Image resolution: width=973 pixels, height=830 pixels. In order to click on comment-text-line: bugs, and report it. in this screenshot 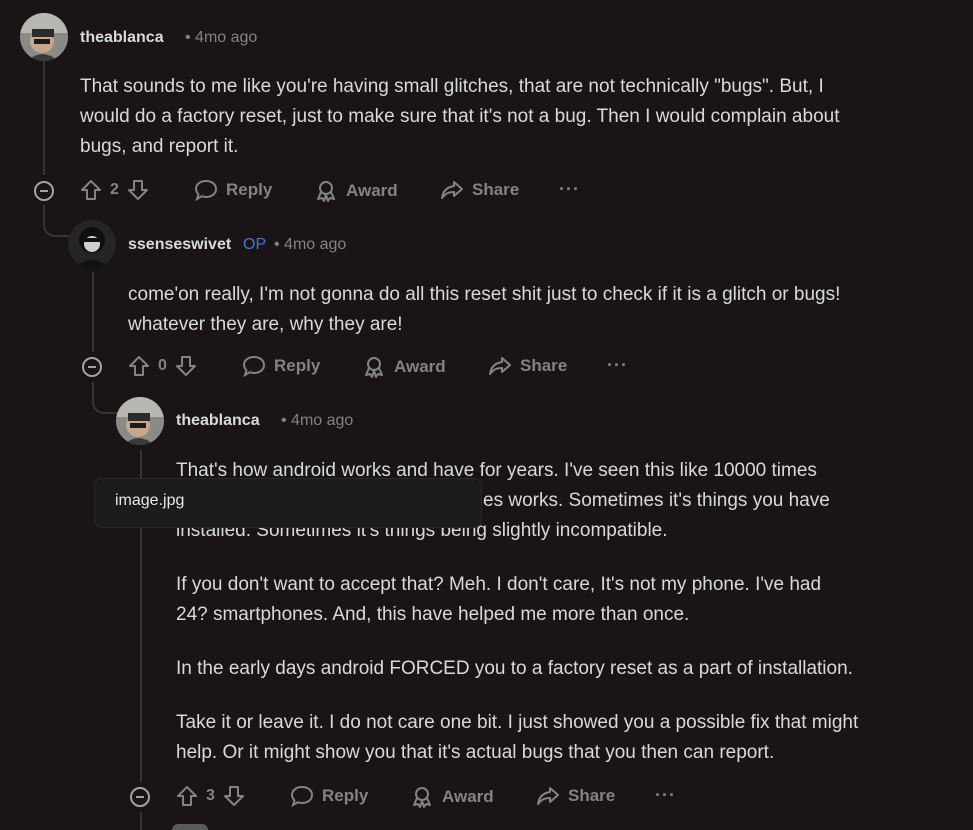, I will do `click(159, 146)`.